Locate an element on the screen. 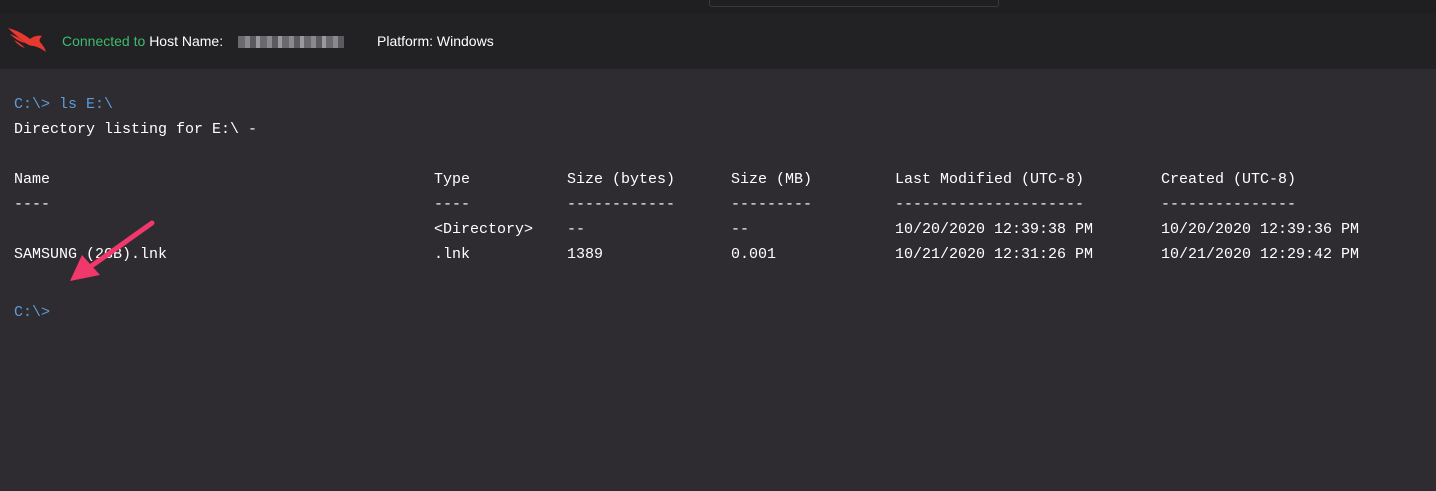 This screenshot has width=1436, height=491. row-0-mb: -- is located at coordinates (740, 229).